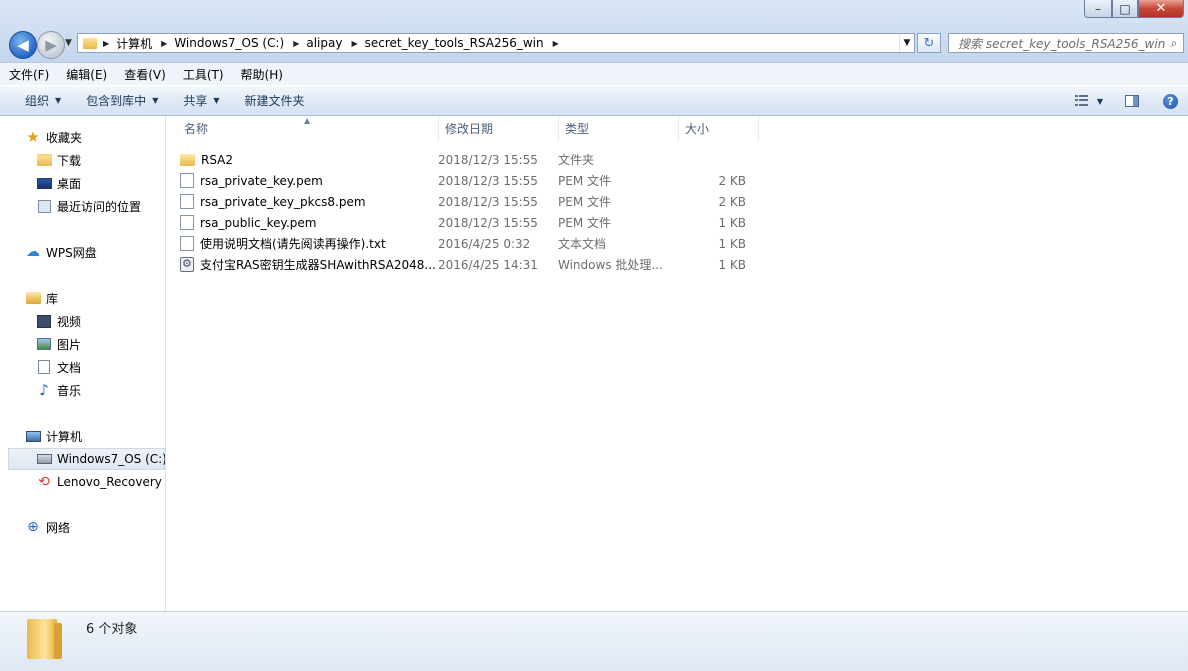 This screenshot has width=1188, height=671. I want to click on column-header-name: ▲ 名称, so click(302, 129).